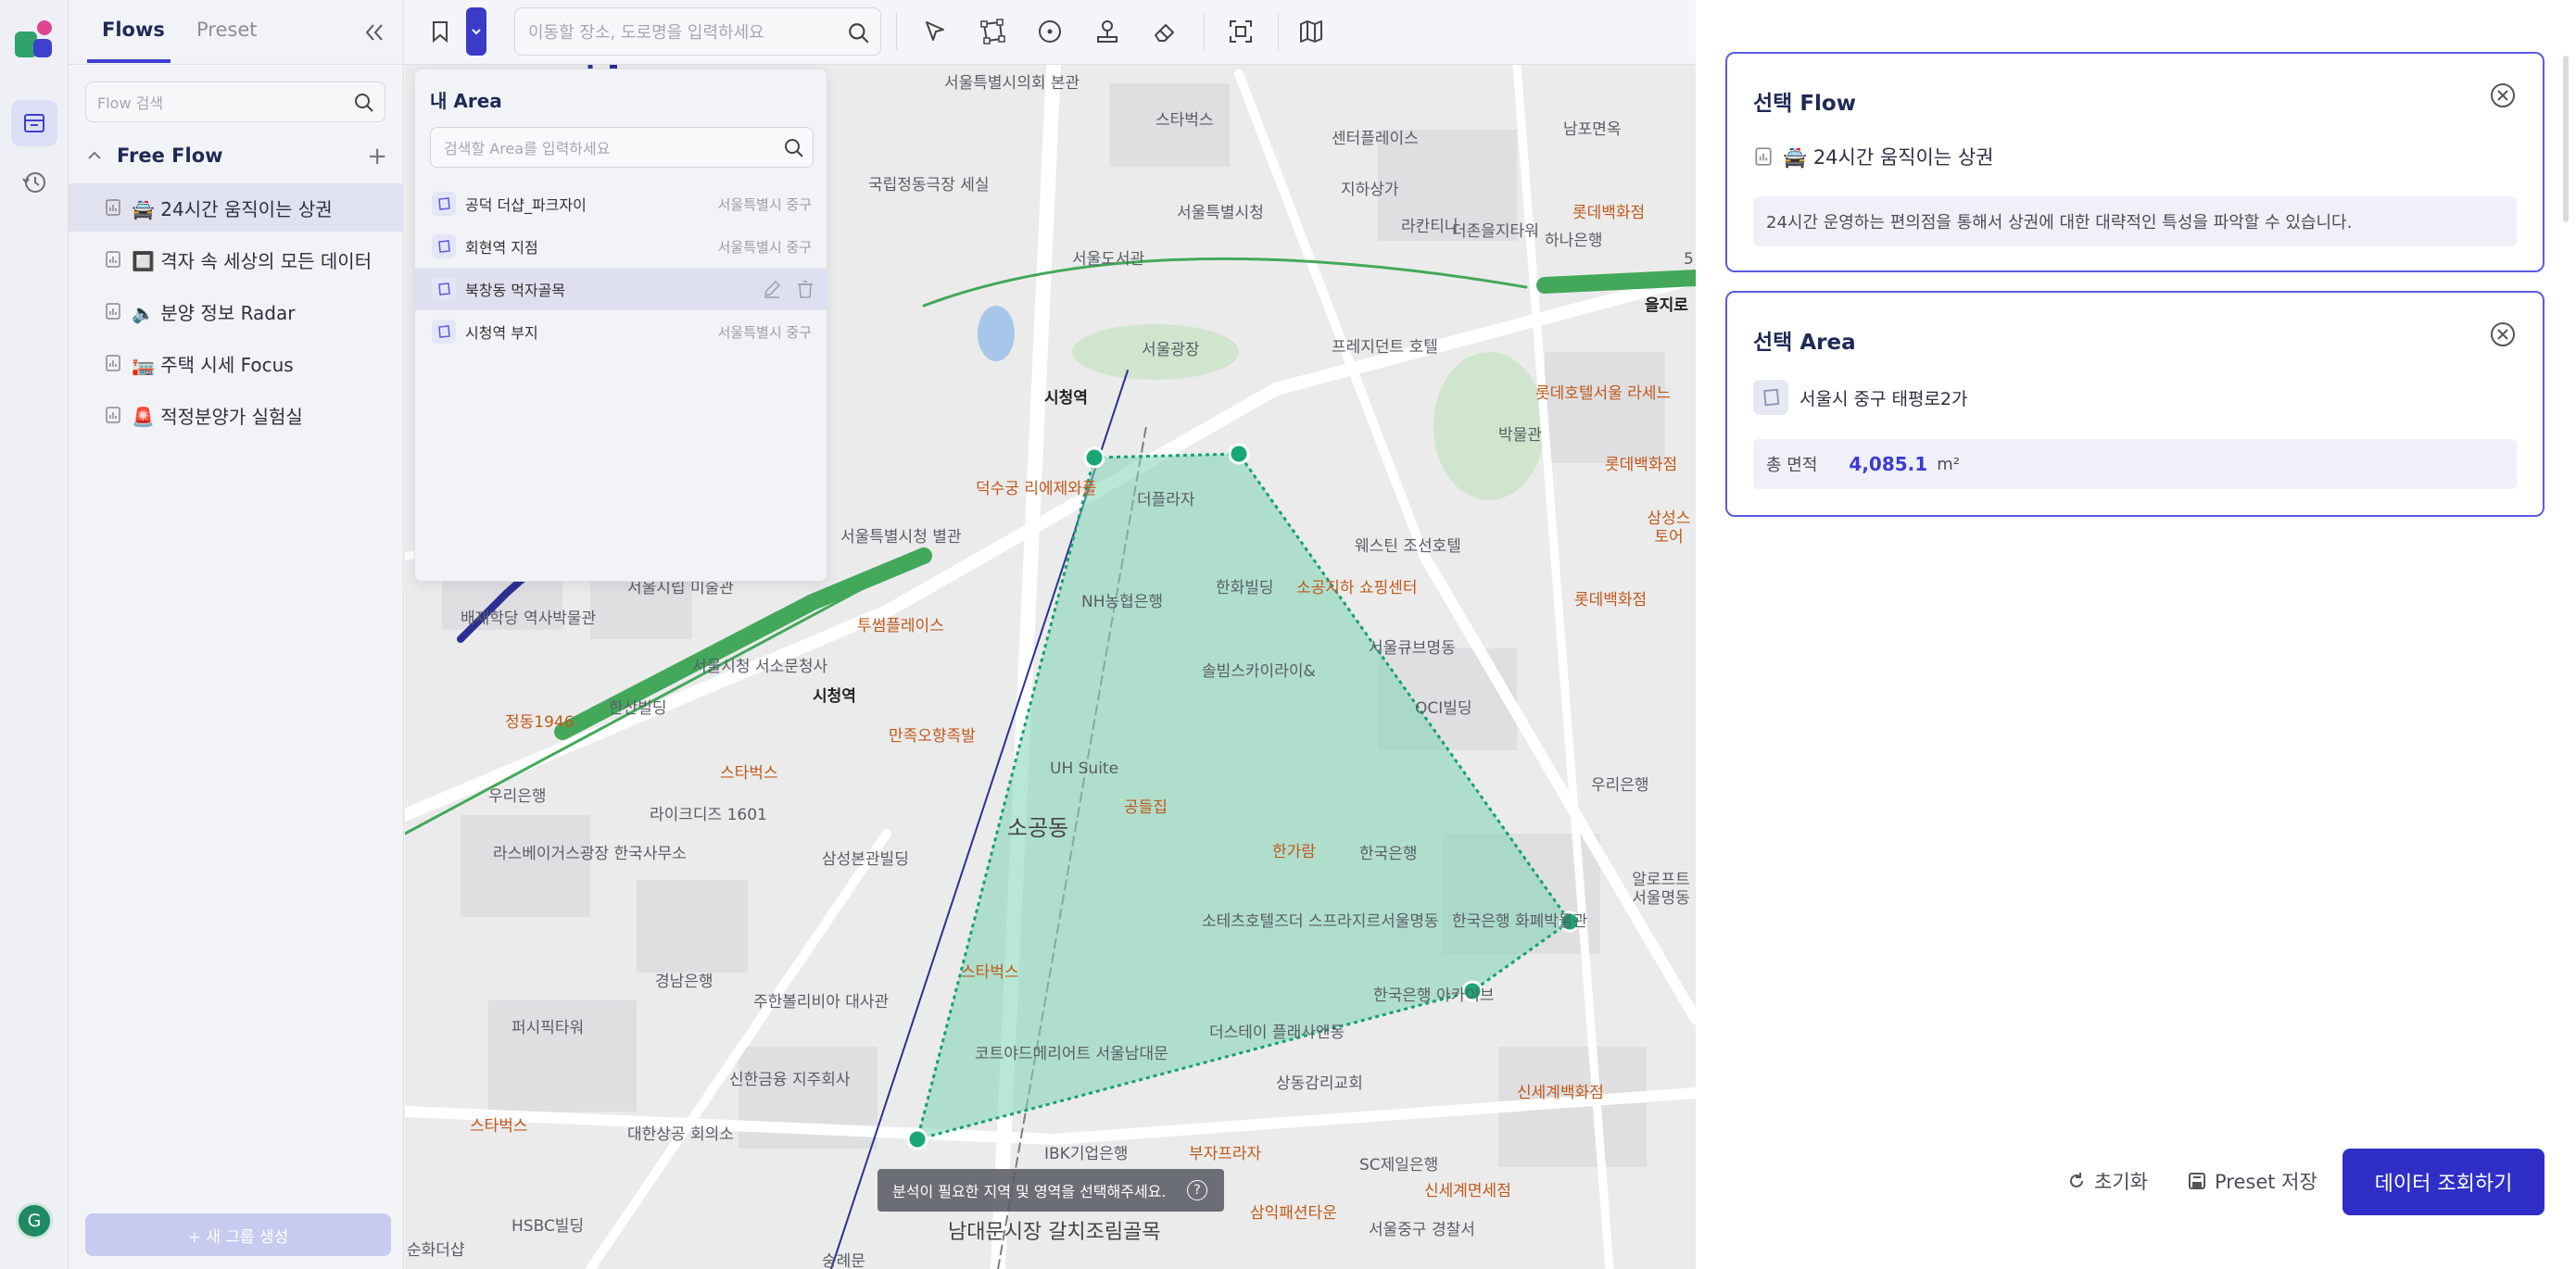 The width and height of the screenshot is (2576, 1269). I want to click on reset-button: 초기화, so click(2107, 1181).